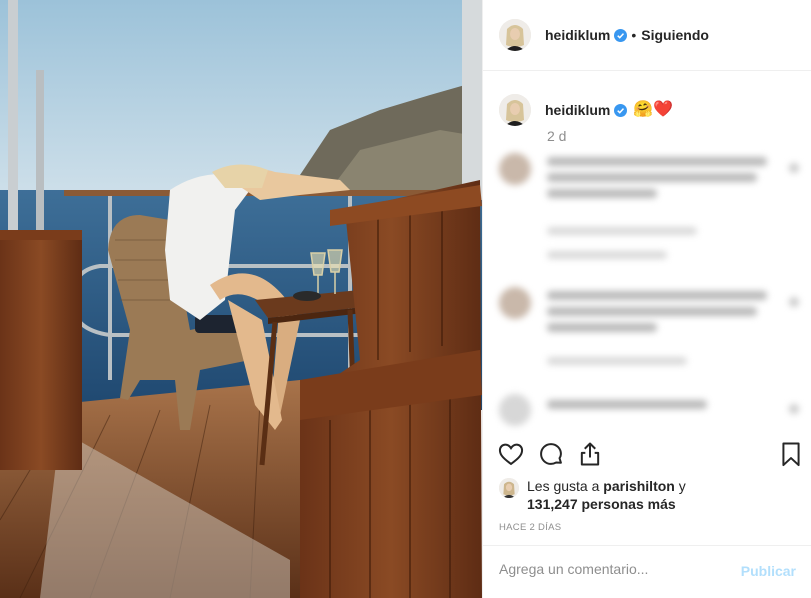 Image resolution: width=811 pixels, height=598 pixels. I want to click on post-date: Hace 2 días, so click(530, 527).